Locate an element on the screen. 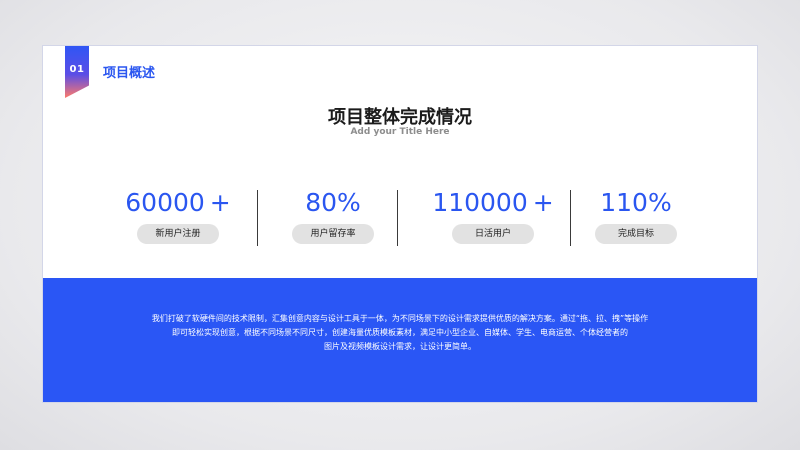  stat-new-users: 60000 + 新用户注册 is located at coordinates (178, 217).